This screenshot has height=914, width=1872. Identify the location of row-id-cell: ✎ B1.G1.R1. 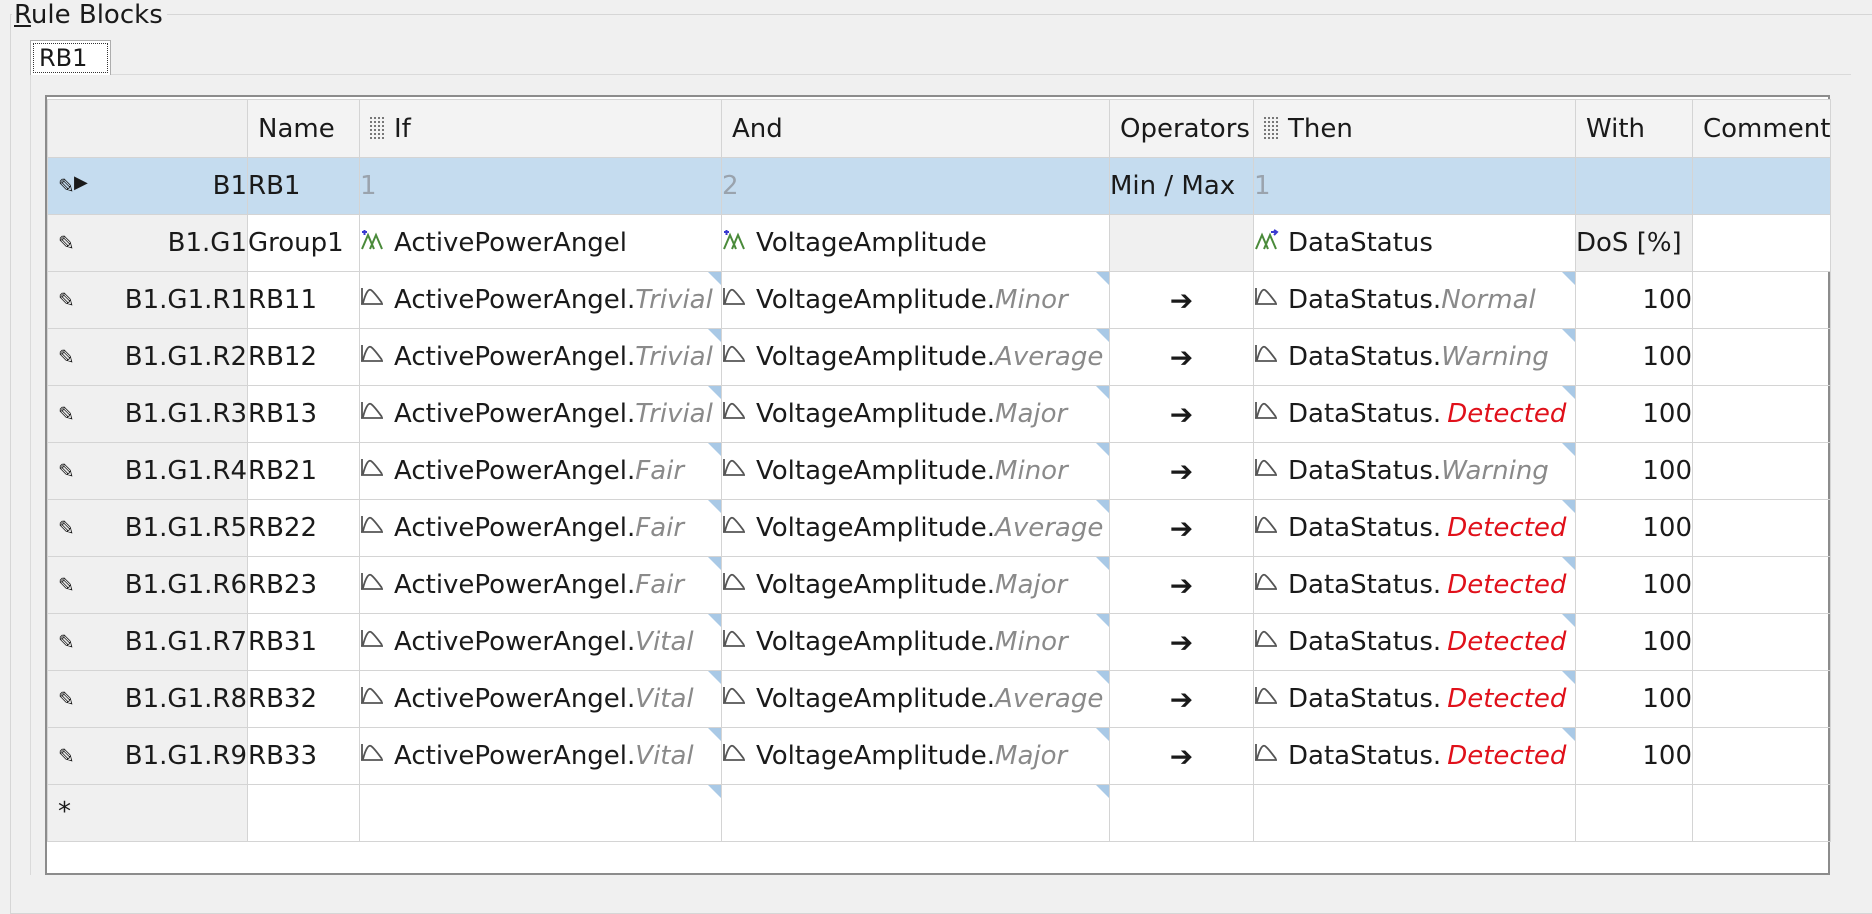
(147, 300).